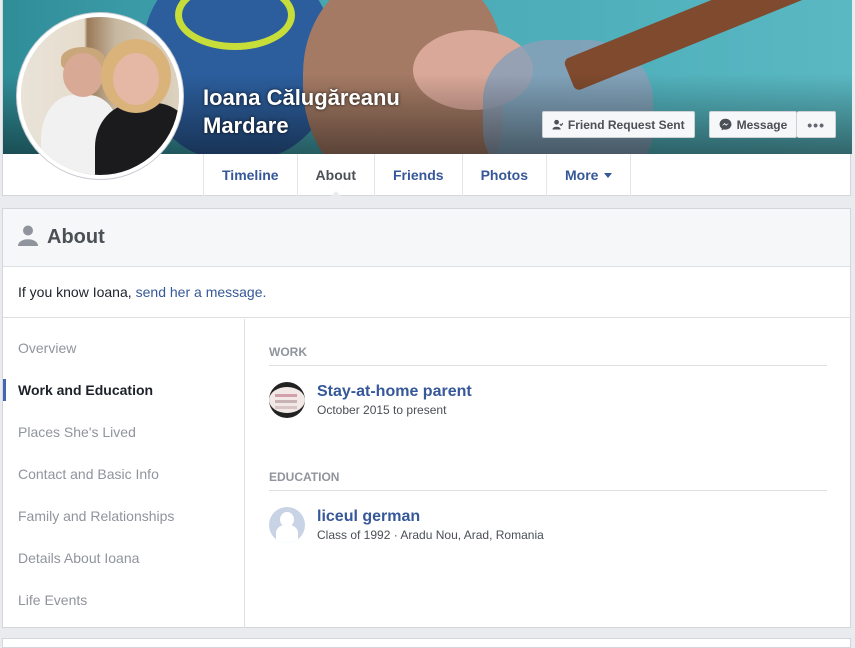 This screenshot has width=855, height=648. I want to click on know-prompt: If you know Ioana, send her a message., so click(426, 292).